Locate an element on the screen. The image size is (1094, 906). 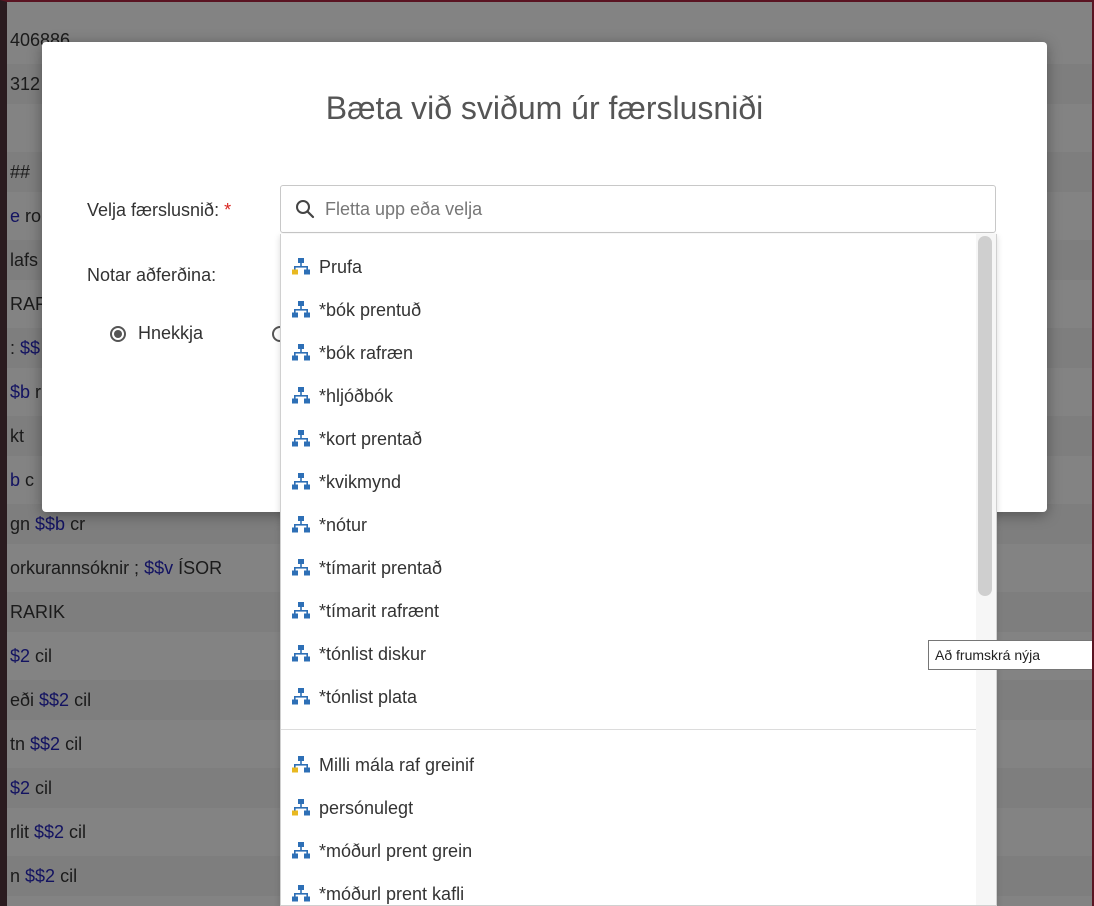
template-option: *kvikmynd is located at coordinates (346, 482).